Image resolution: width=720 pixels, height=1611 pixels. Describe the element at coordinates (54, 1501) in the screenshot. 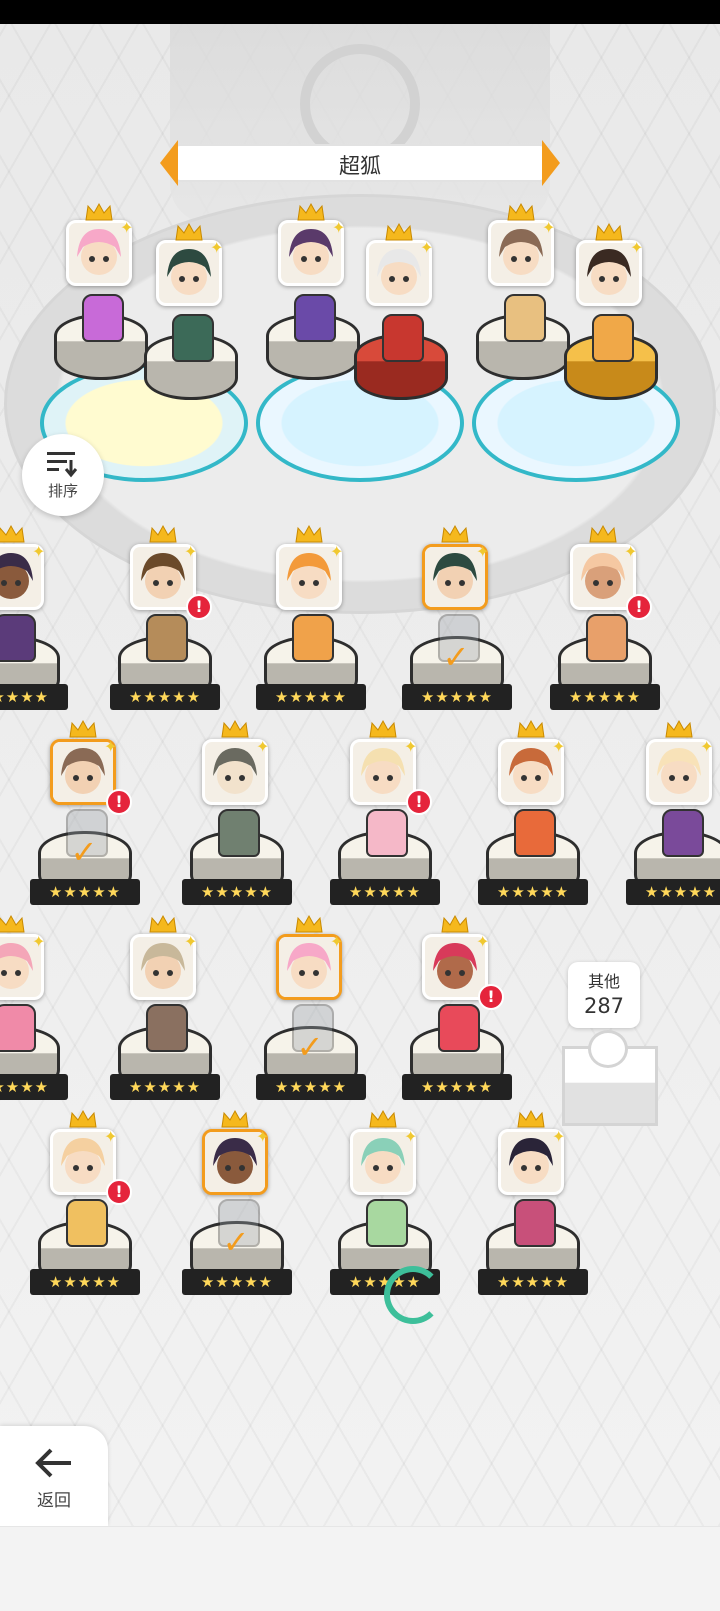

I see `back-label: 返回` at that location.